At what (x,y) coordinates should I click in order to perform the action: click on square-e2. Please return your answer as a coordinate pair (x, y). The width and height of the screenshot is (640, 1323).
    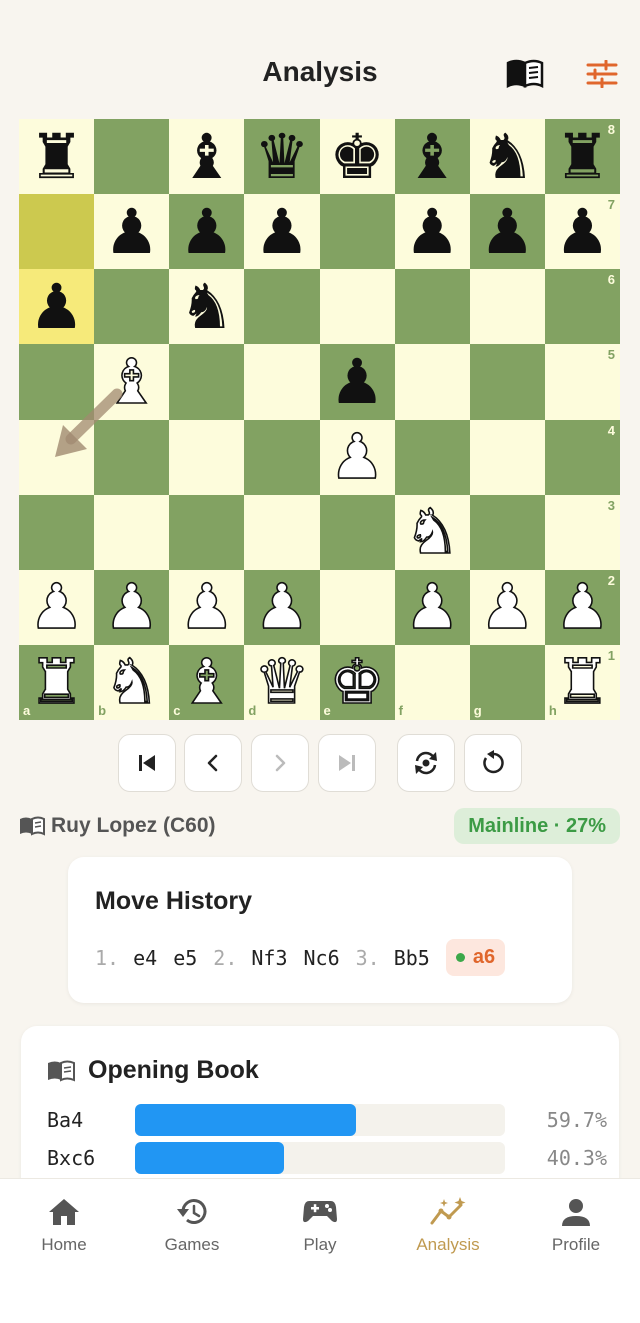
    Looking at the image, I should click on (357, 607).